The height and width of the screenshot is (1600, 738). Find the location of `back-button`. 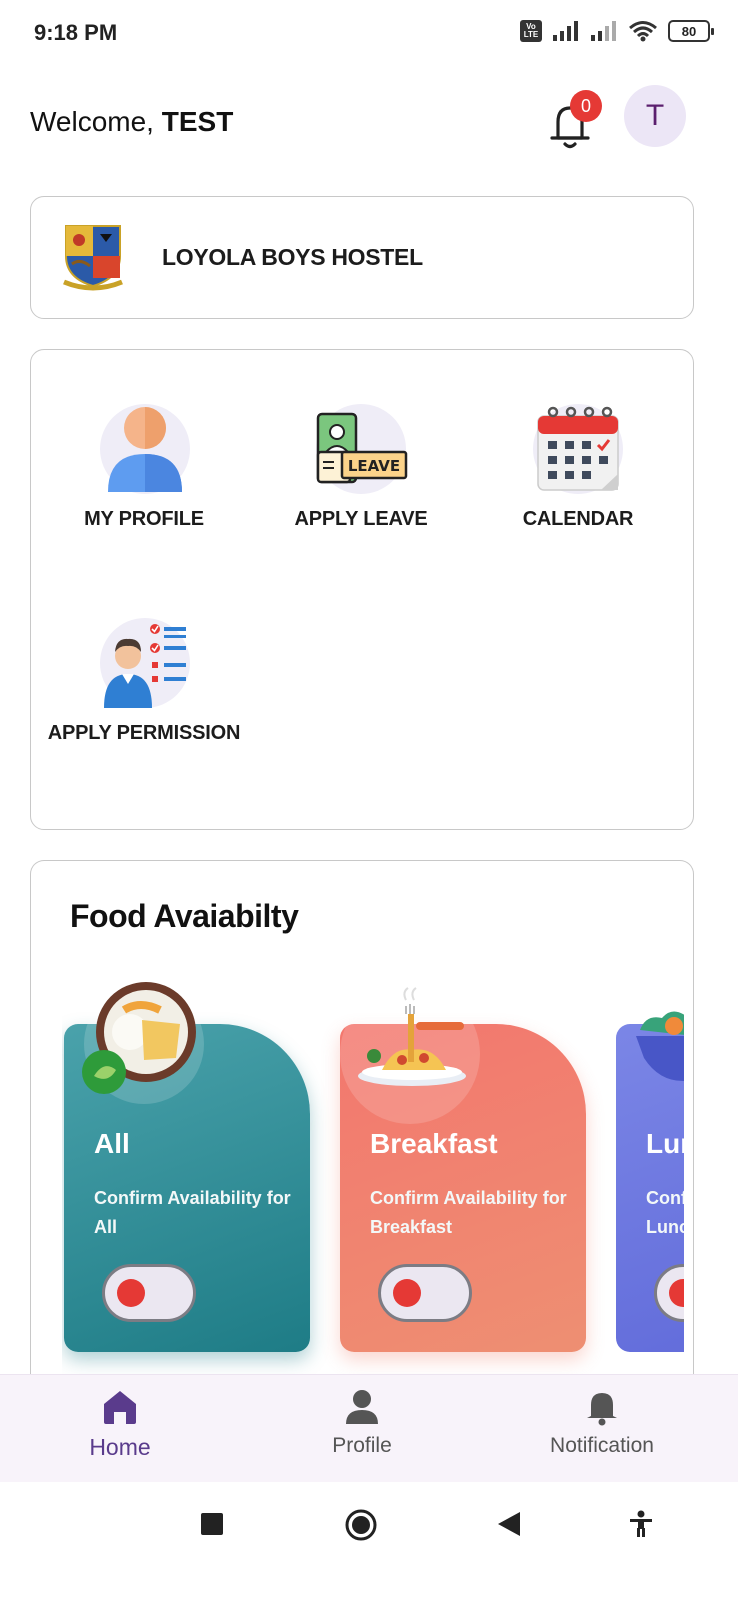

back-button is located at coordinates (509, 1526).